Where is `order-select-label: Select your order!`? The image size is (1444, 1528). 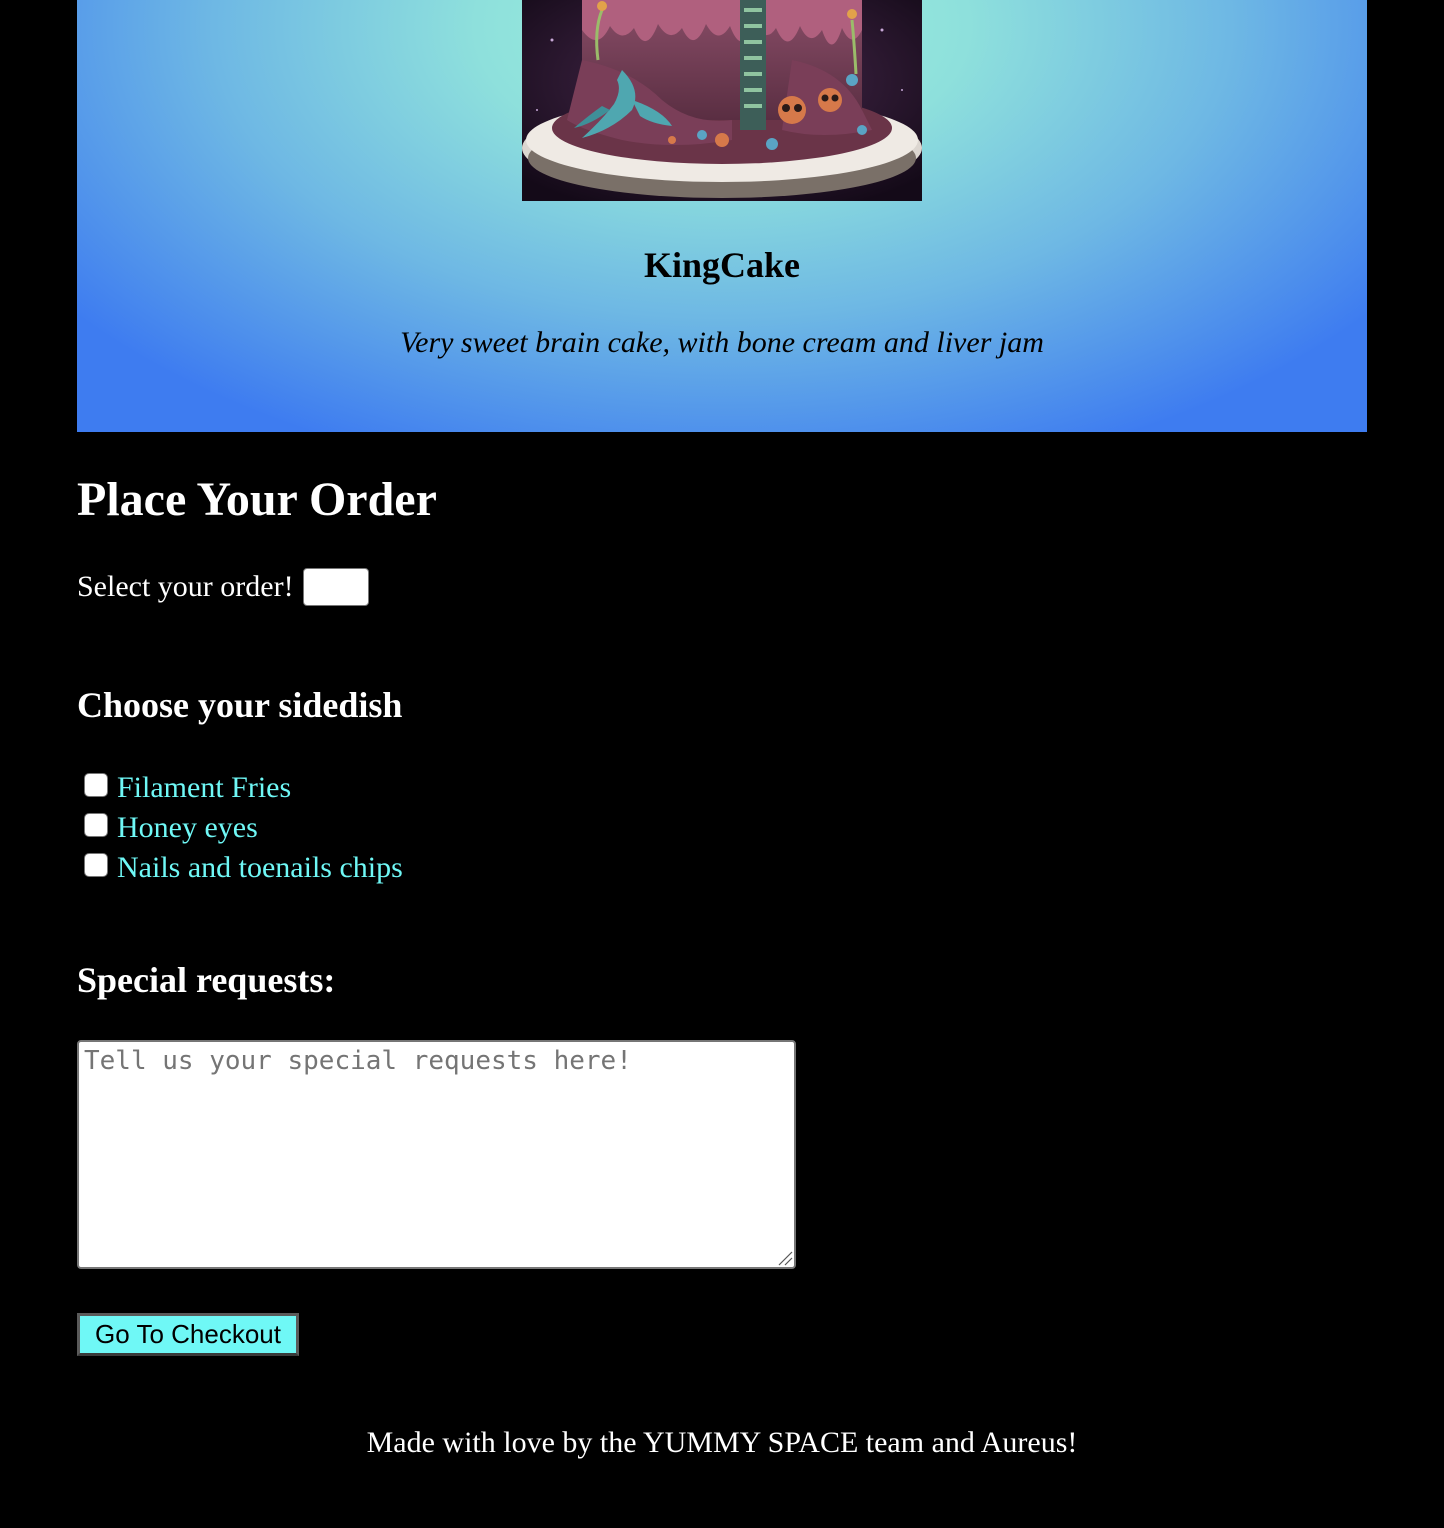
order-select-label: Select your order! is located at coordinates (185, 586).